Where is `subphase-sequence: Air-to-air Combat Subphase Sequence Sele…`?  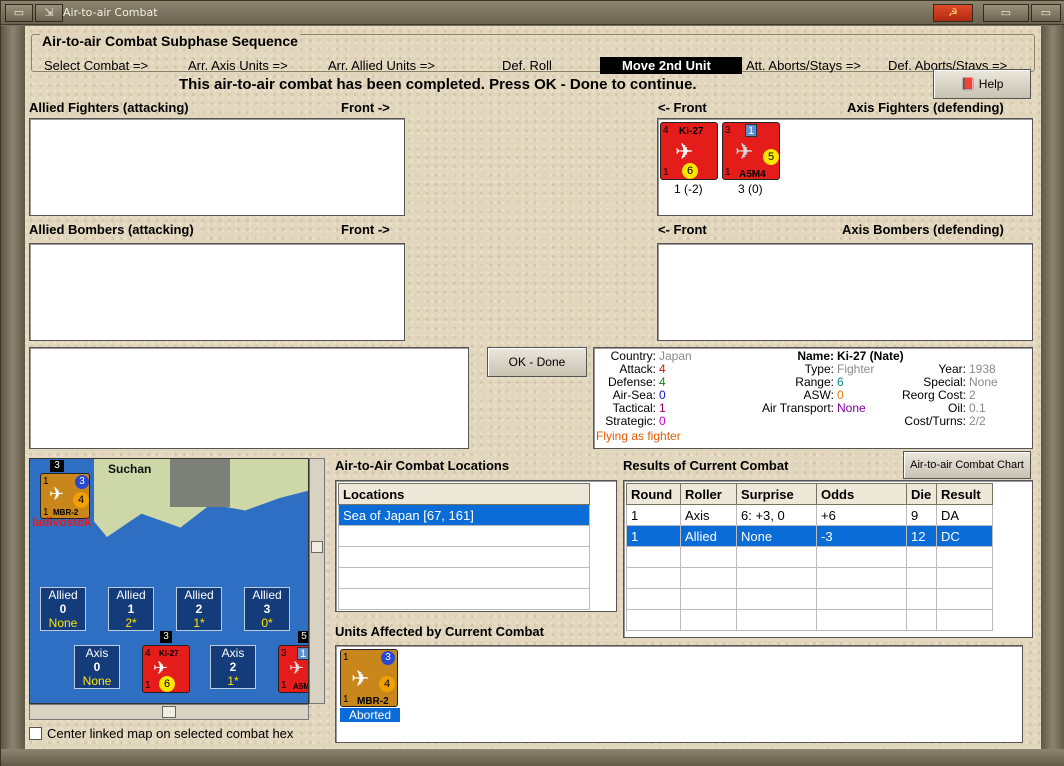 subphase-sequence: Air-to-air Combat Subphase Sequence Sele… is located at coordinates (533, 53).